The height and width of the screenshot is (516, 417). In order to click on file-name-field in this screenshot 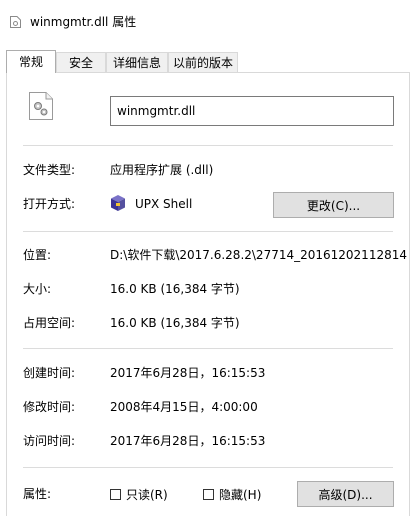, I will do `click(252, 111)`.